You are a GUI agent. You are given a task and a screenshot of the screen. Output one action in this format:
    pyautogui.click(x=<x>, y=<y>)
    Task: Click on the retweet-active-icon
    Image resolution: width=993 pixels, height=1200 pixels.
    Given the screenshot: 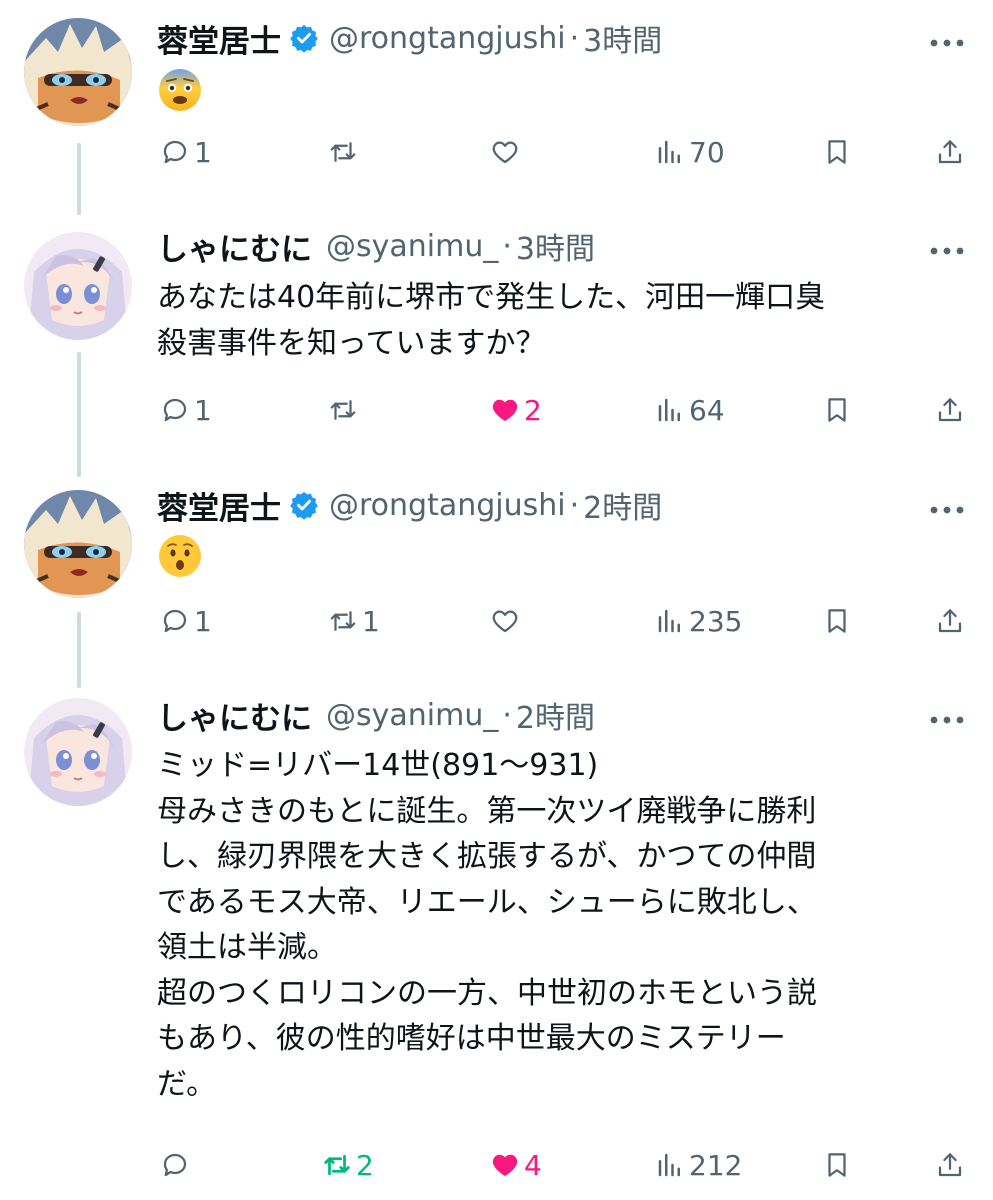 What is the action you would take?
    pyautogui.click(x=337, y=1165)
    